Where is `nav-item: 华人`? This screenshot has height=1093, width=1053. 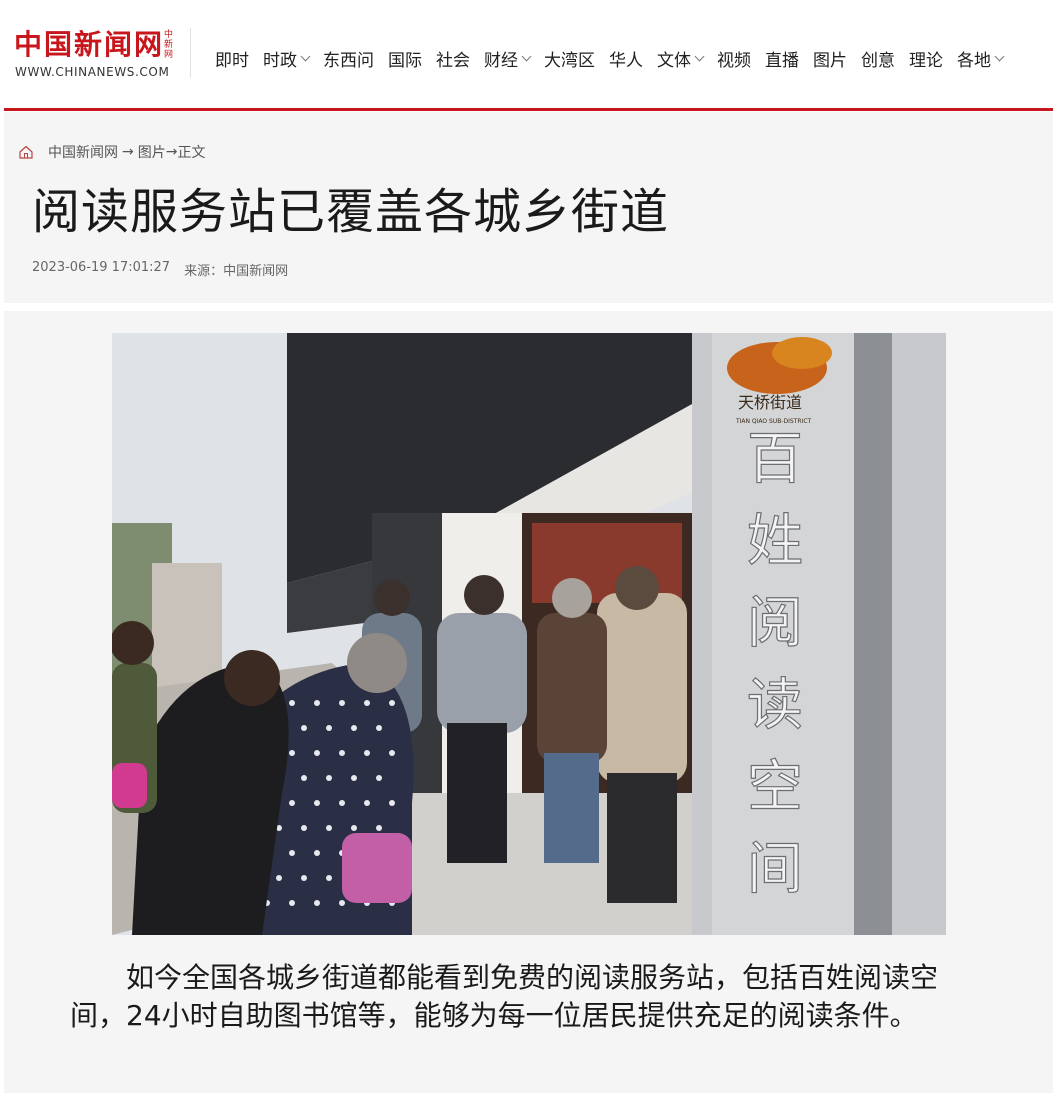 nav-item: 华人 is located at coordinates (626, 58).